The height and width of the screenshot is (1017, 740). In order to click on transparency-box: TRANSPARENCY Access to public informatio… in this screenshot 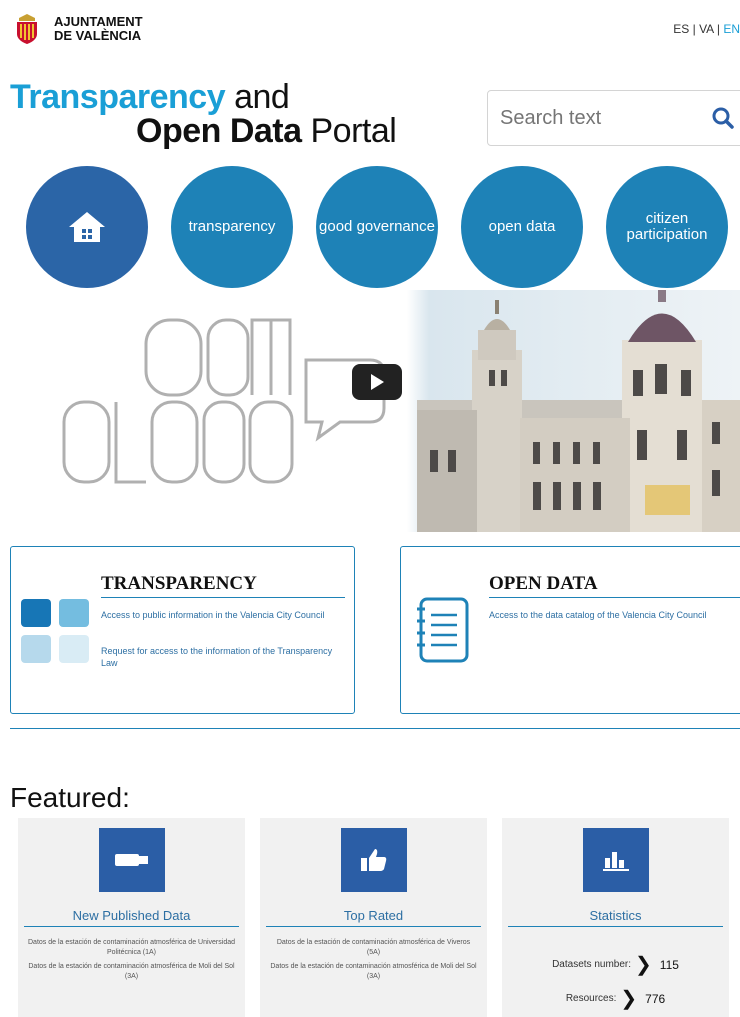, I will do `click(182, 630)`.